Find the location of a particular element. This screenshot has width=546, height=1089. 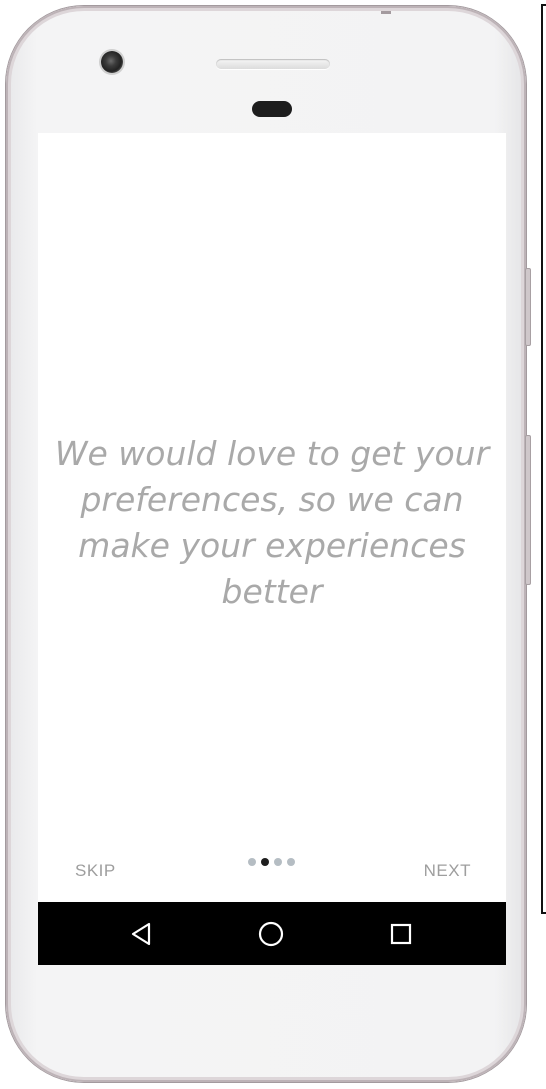

home-circle-icon is located at coordinates (271, 933).